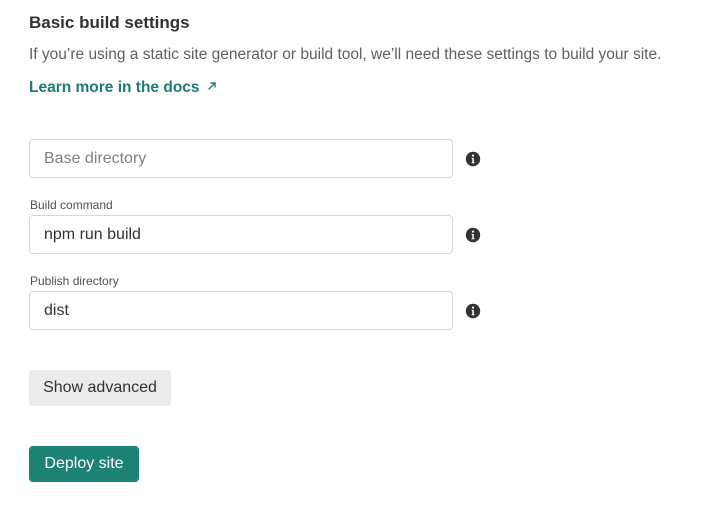 The image size is (712, 508). What do you see at coordinates (211, 86) in the screenshot?
I see `external-link-icon` at bounding box center [211, 86].